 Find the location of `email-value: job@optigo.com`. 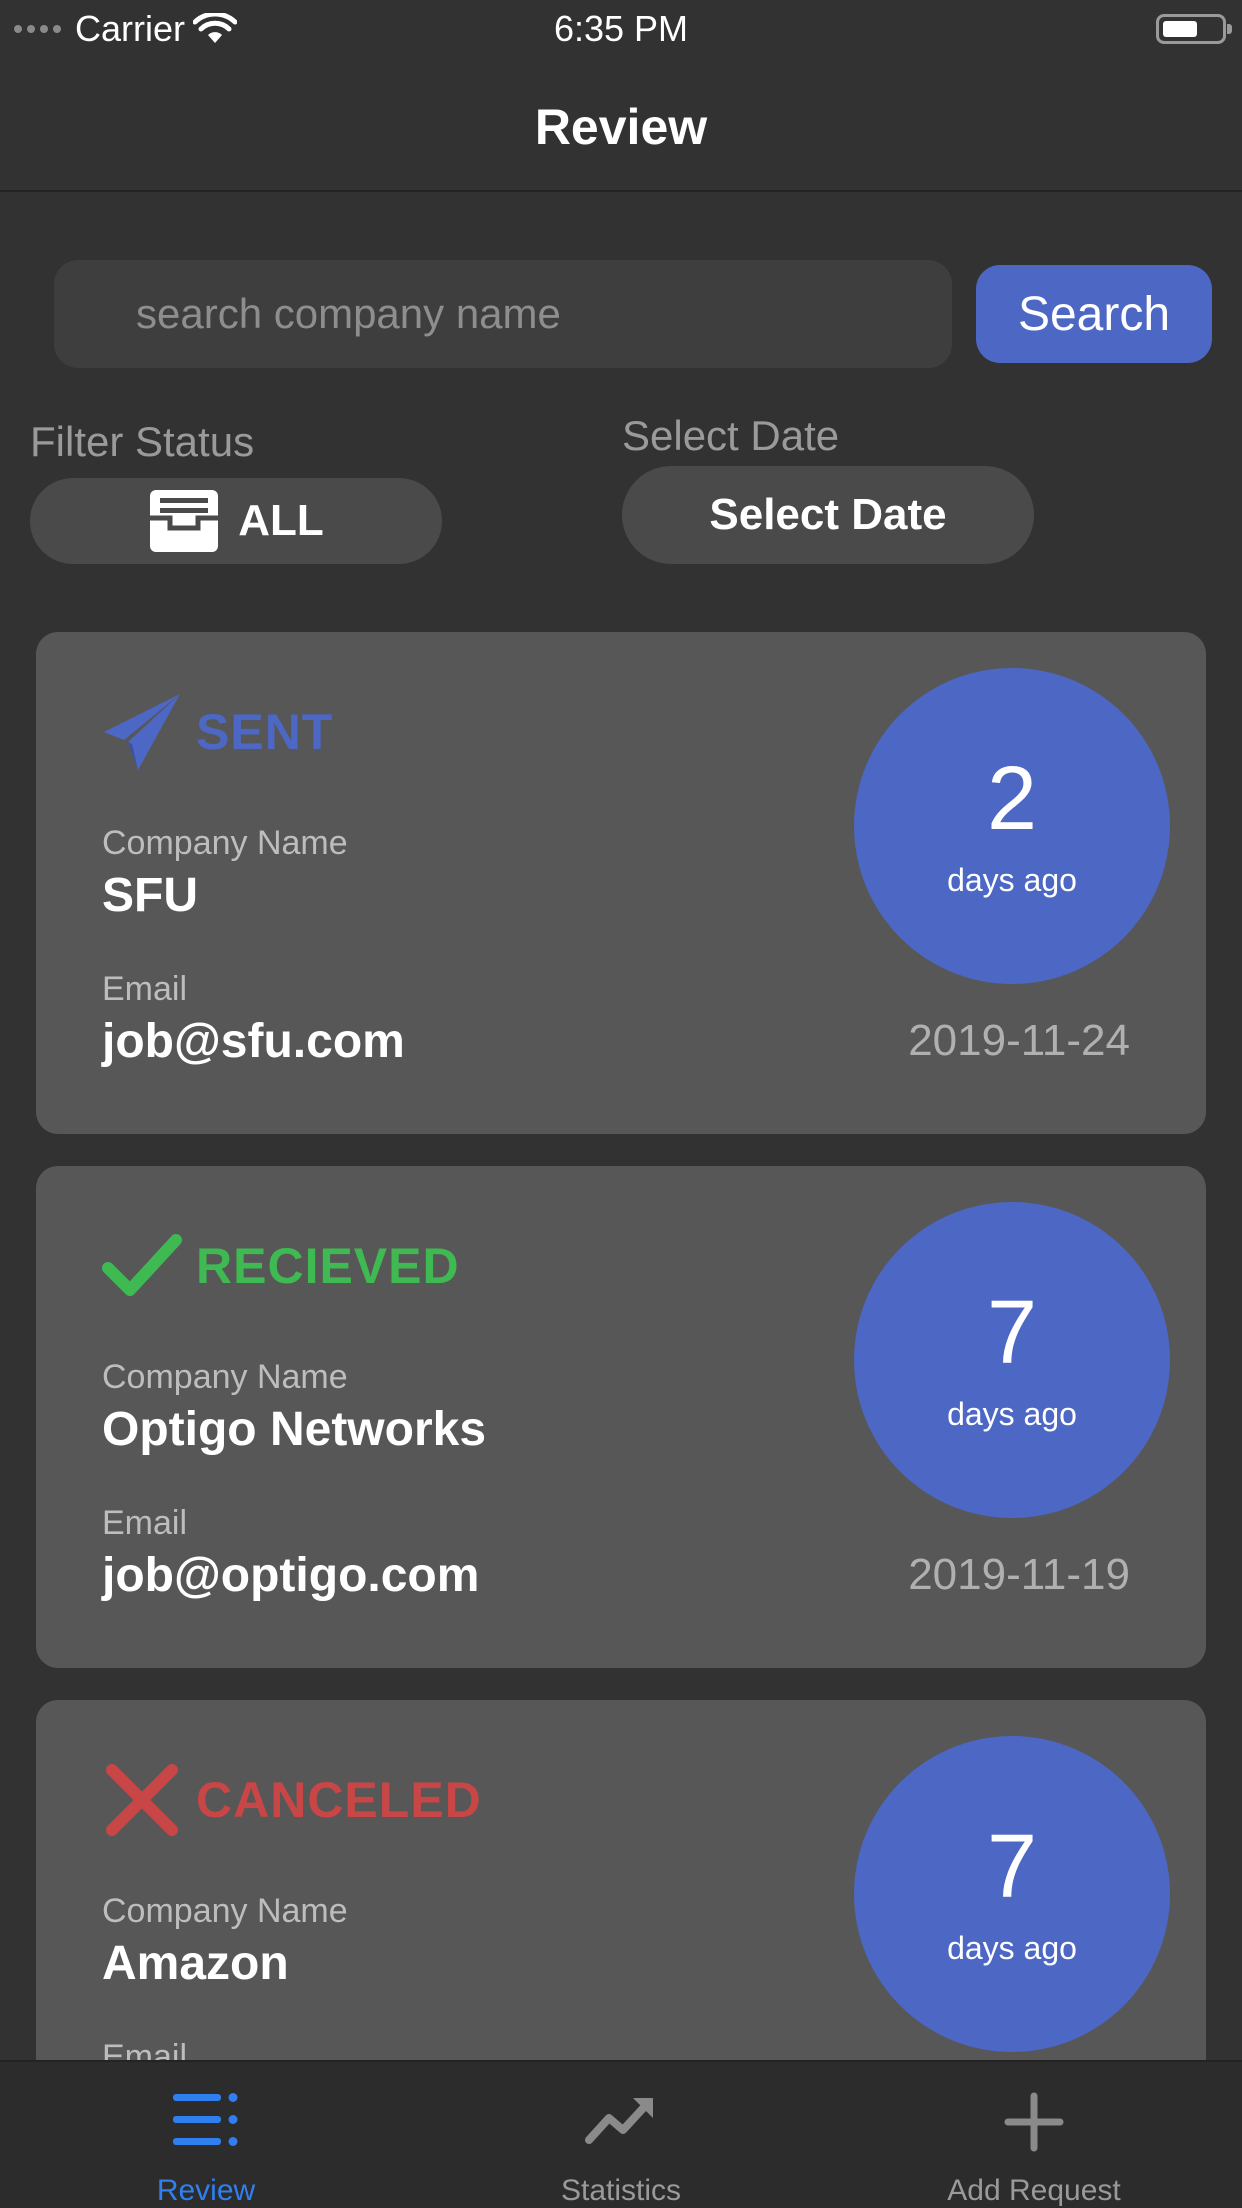

email-value: job@optigo.com is located at coordinates (291, 1575).